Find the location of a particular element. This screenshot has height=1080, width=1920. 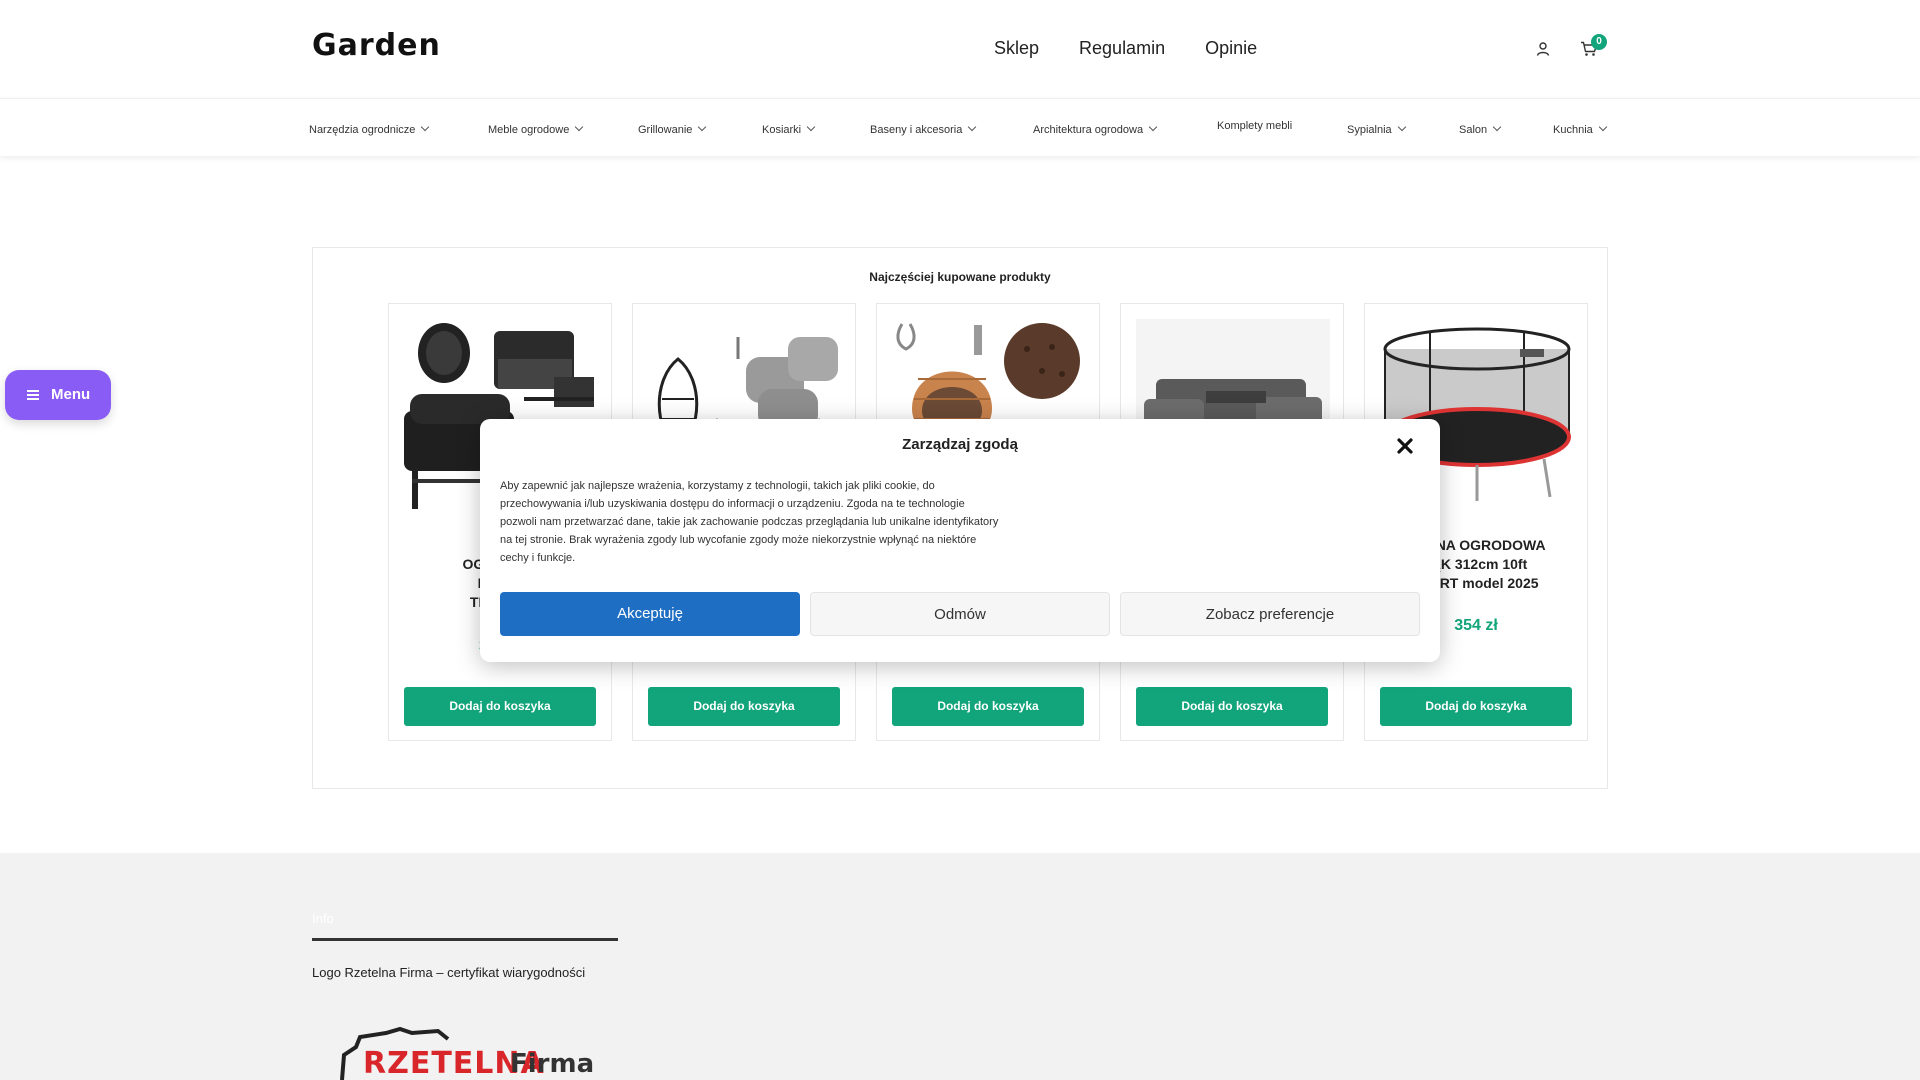

category-label: Narzędzia ogrodnicze is located at coordinates (362, 130).